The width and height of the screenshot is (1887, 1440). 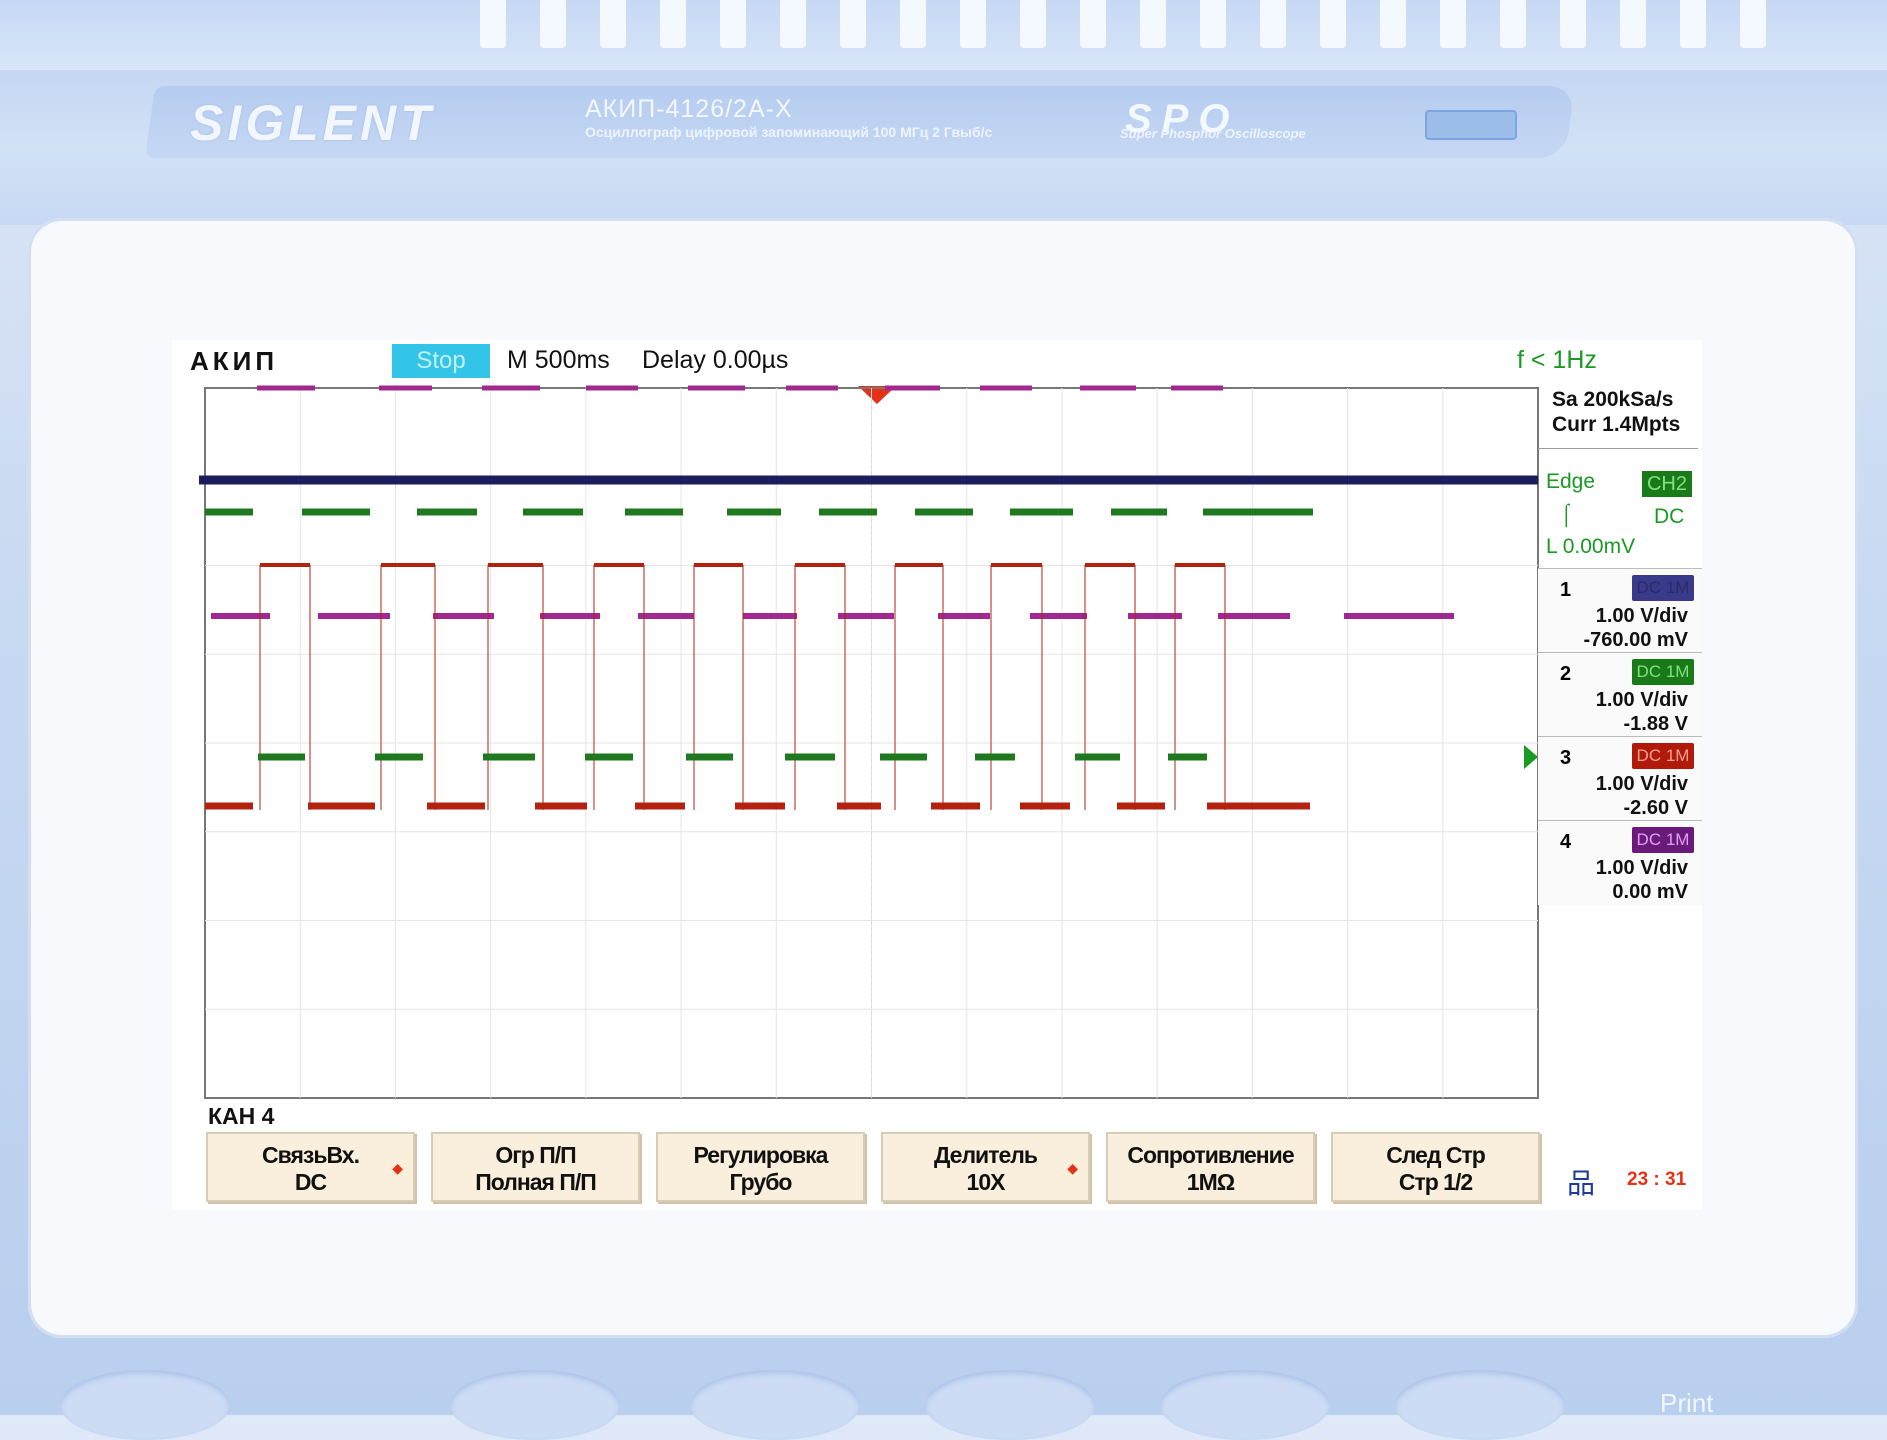 What do you see at coordinates (1566, 758) in the screenshot?
I see `channel-number: 3` at bounding box center [1566, 758].